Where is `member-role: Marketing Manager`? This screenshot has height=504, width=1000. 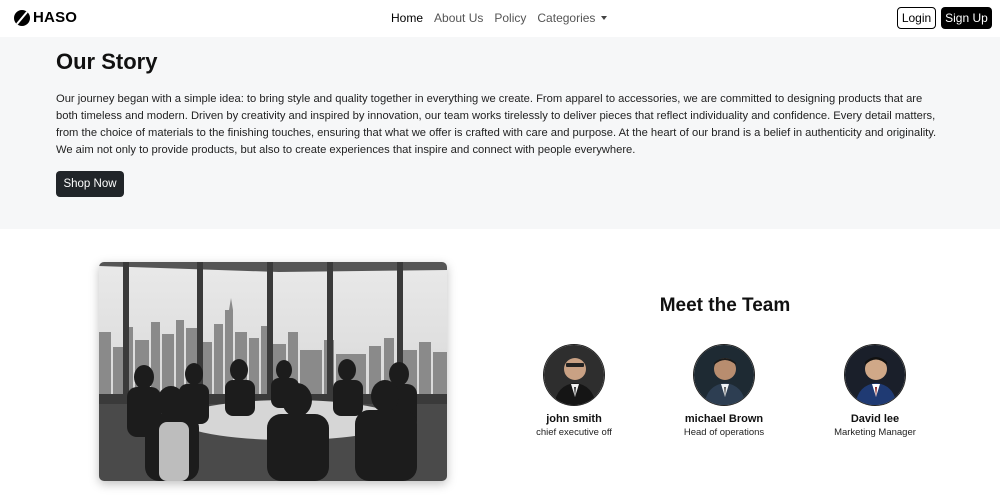 member-role: Marketing Manager is located at coordinates (875, 432).